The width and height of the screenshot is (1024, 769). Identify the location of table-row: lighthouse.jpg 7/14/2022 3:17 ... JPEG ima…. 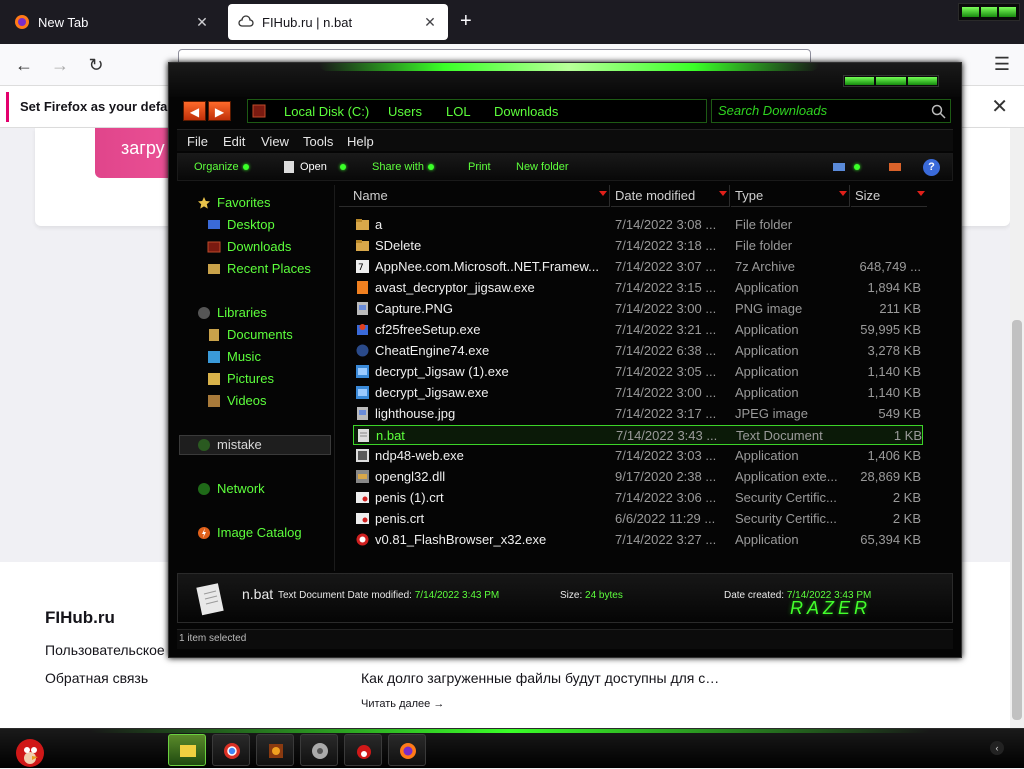
(638, 414).